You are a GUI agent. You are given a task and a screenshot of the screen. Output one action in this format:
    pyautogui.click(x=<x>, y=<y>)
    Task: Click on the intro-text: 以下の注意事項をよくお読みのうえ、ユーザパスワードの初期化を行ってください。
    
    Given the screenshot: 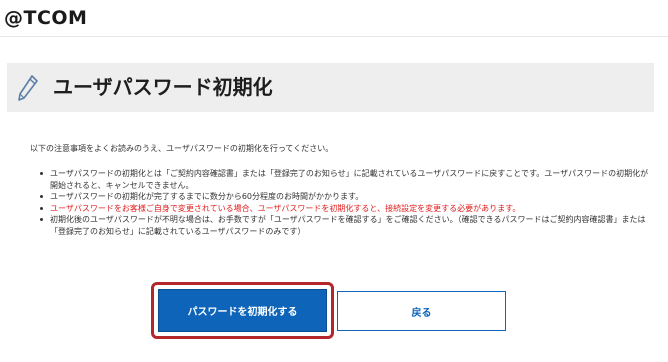 What is the action you would take?
    pyautogui.click(x=182, y=148)
    